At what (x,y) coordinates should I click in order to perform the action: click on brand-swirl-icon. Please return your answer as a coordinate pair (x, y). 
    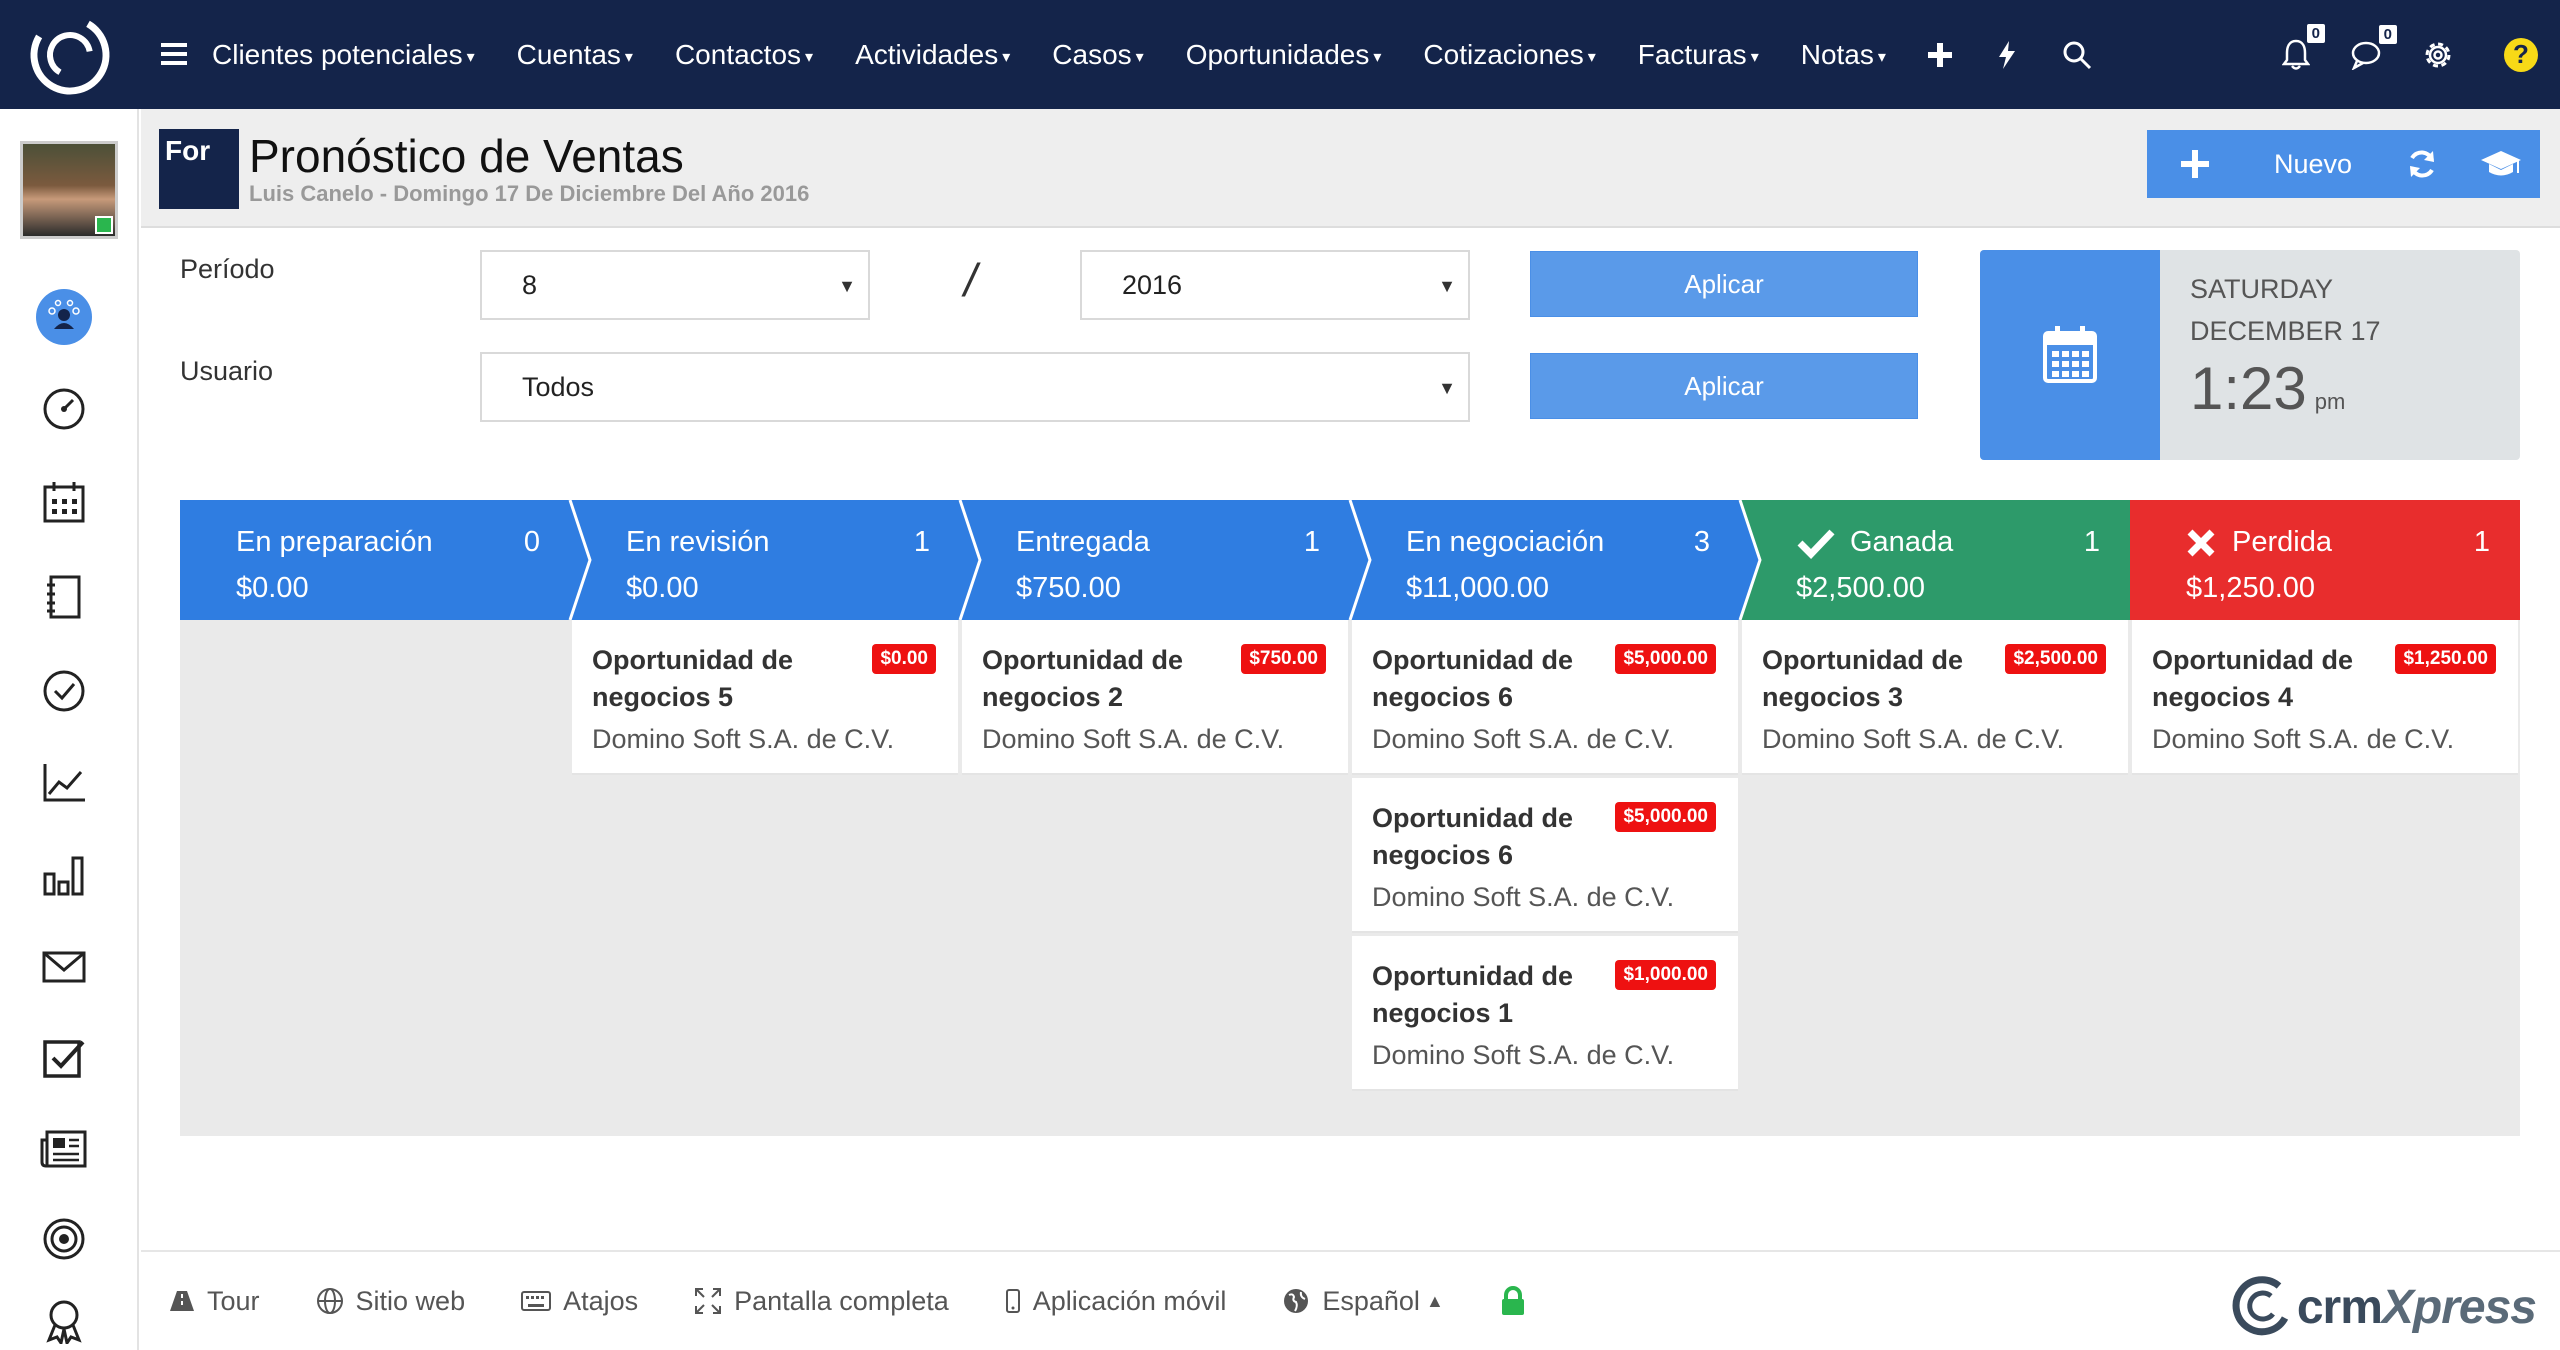
    Looking at the image, I should click on (2260, 1306).